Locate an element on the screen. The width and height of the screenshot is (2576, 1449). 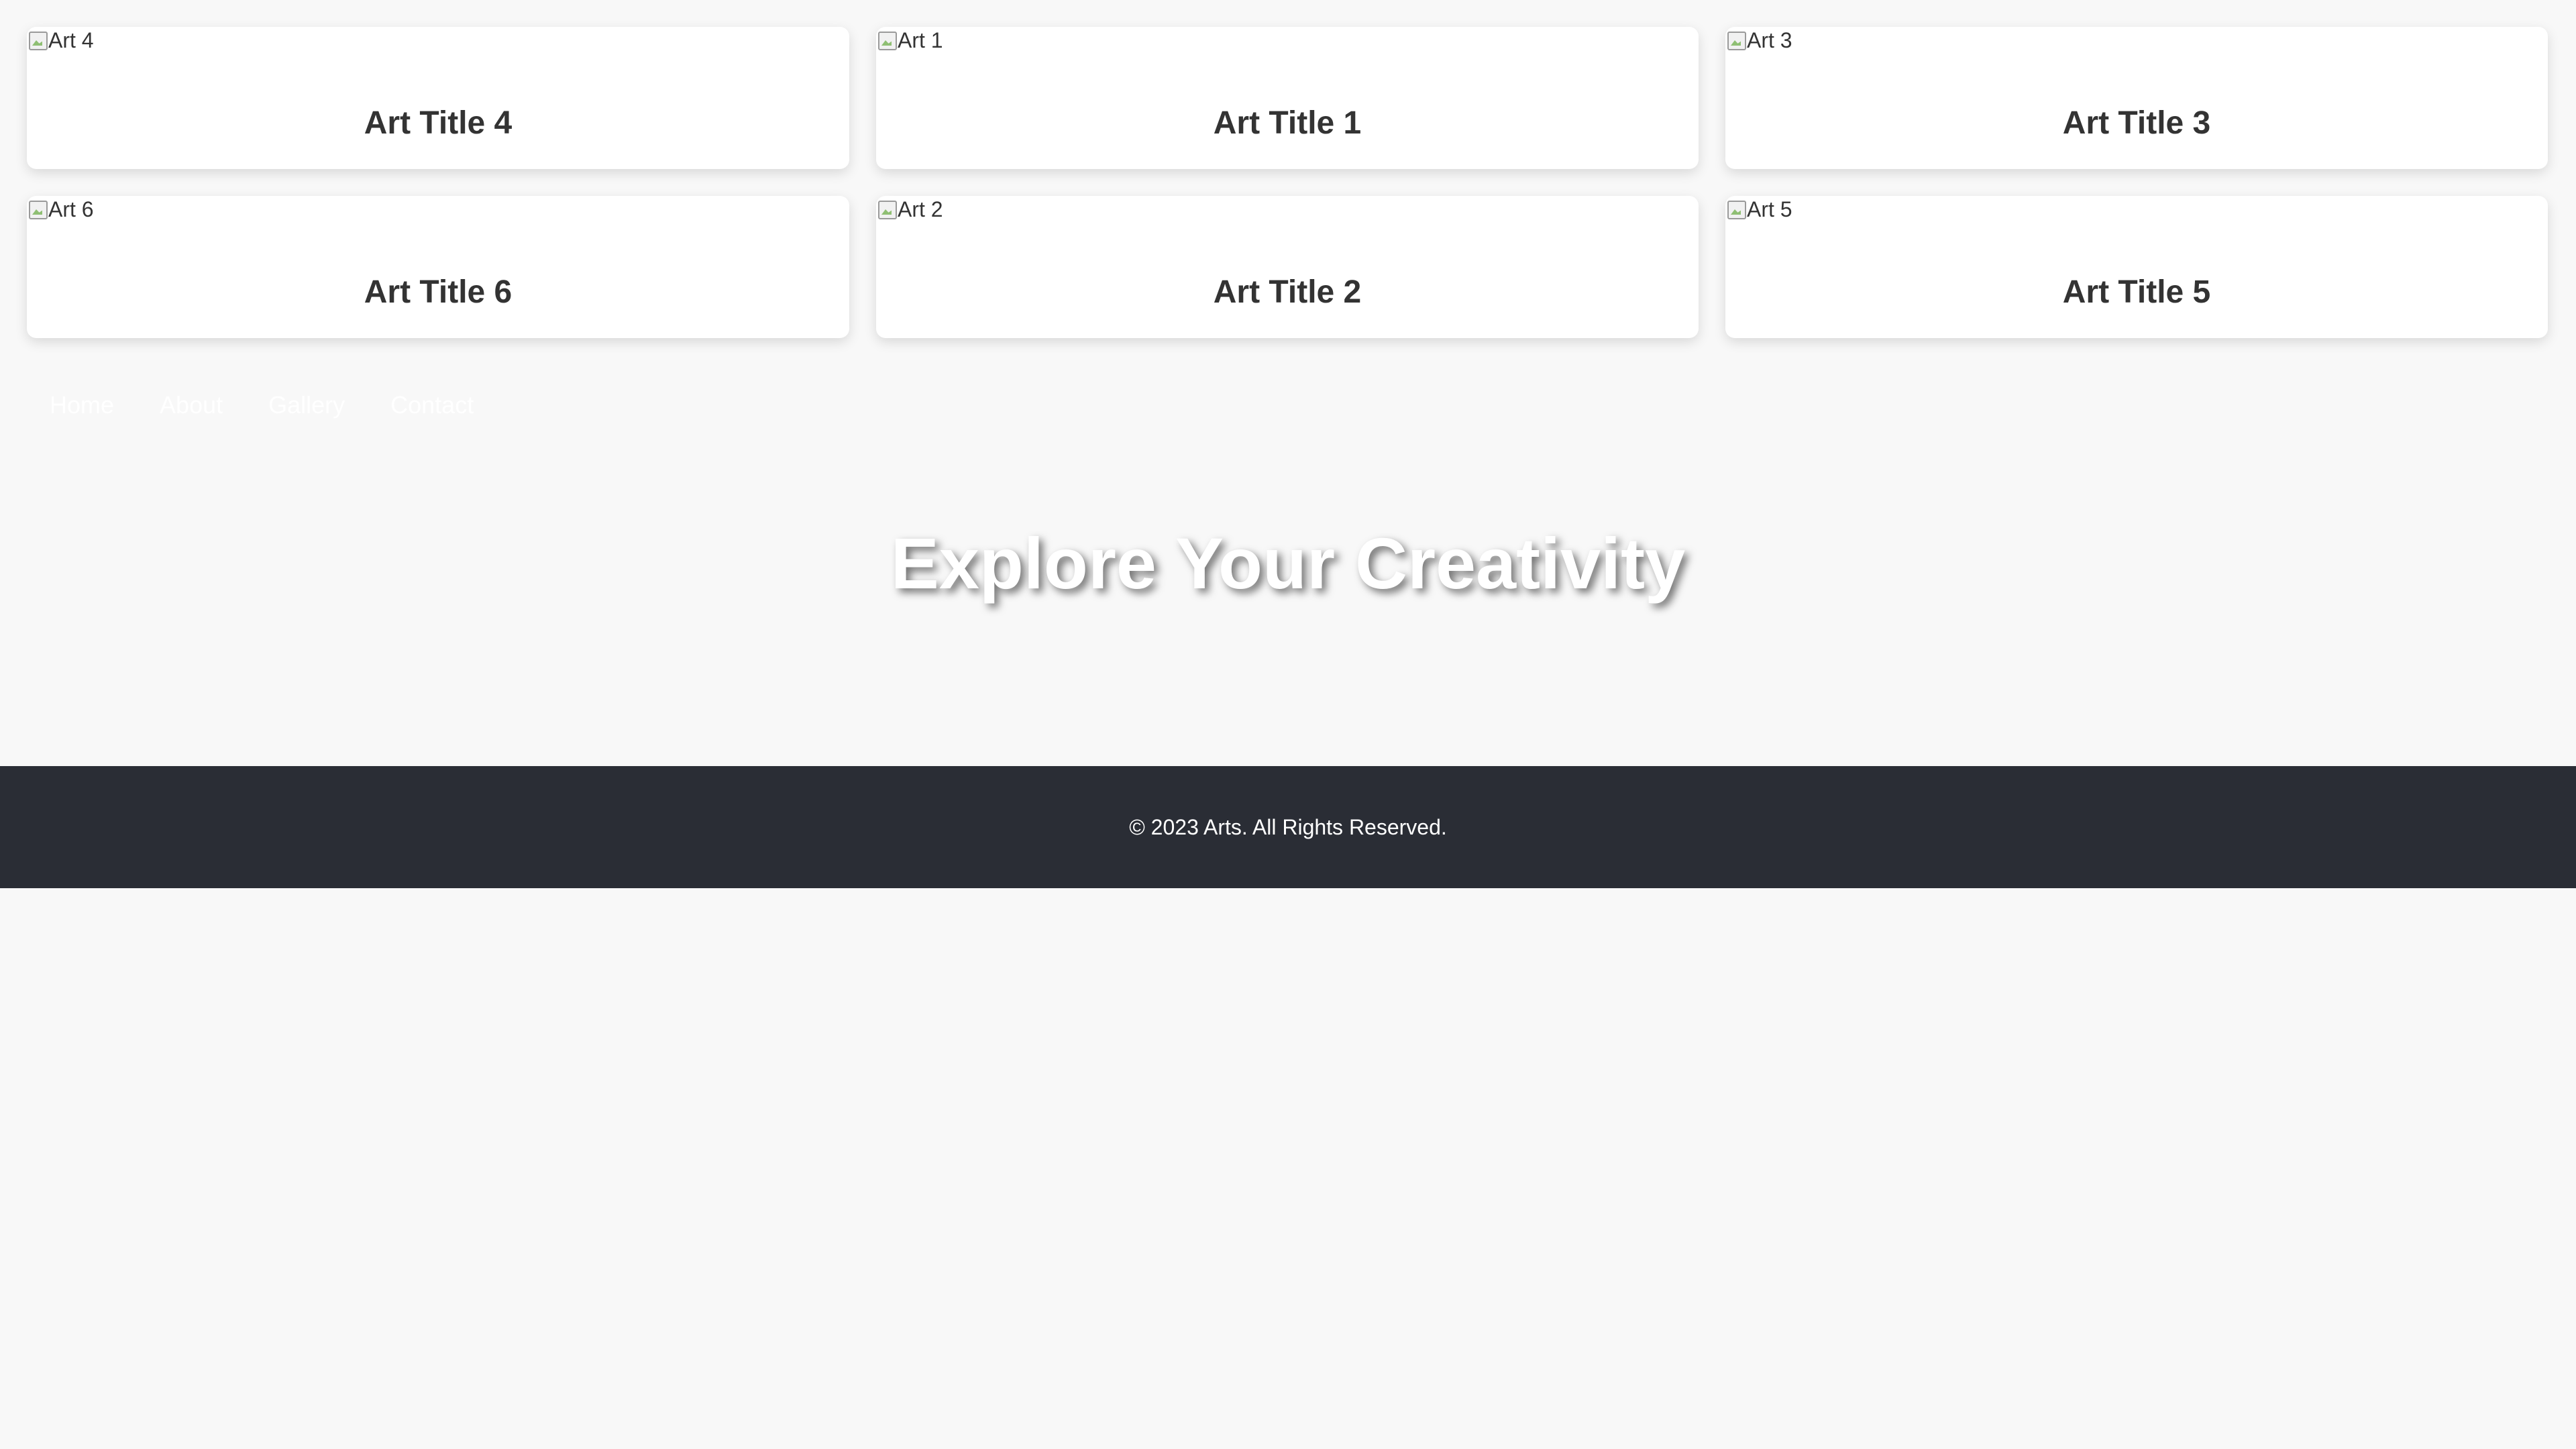
art-title: Art Title 4 is located at coordinates (438, 123).